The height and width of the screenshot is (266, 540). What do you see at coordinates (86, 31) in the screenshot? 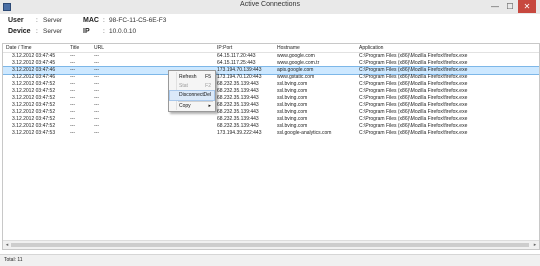
I see `ip-label: IP` at bounding box center [86, 31].